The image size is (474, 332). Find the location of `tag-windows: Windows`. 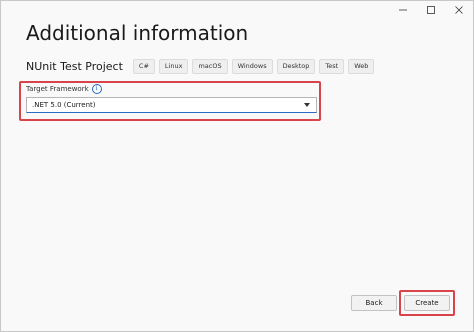

tag-windows: Windows is located at coordinates (252, 66).